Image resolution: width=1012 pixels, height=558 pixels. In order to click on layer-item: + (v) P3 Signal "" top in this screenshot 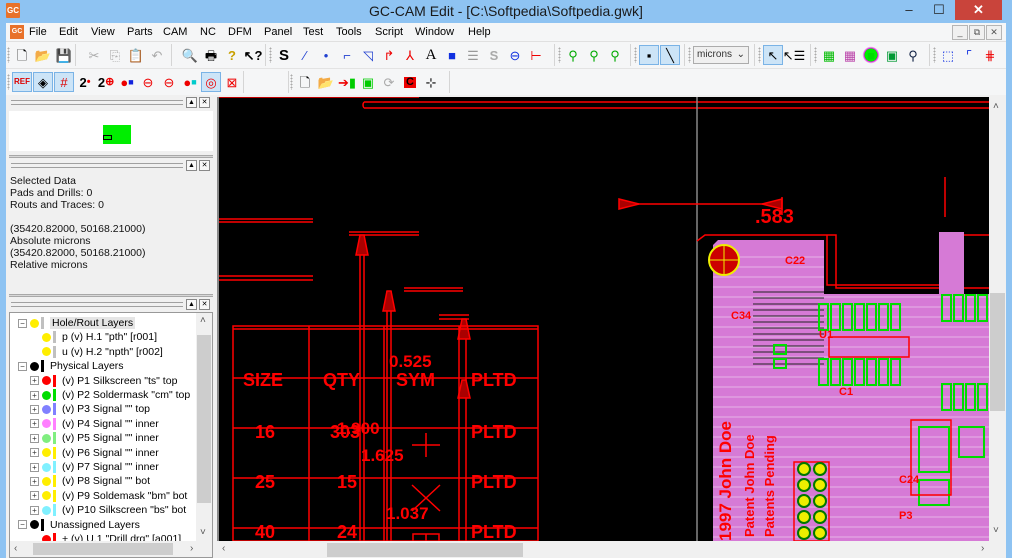, I will do `click(90, 409)`.